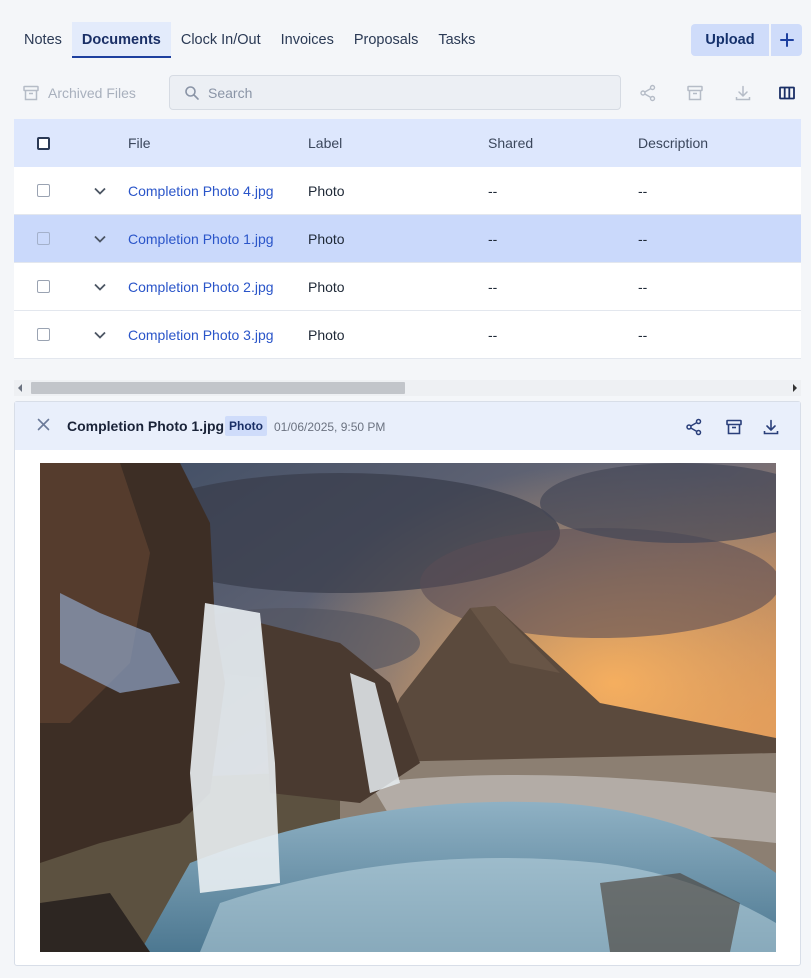  I want to click on preview-title: Completion Photo 1.jpg, so click(146, 426).